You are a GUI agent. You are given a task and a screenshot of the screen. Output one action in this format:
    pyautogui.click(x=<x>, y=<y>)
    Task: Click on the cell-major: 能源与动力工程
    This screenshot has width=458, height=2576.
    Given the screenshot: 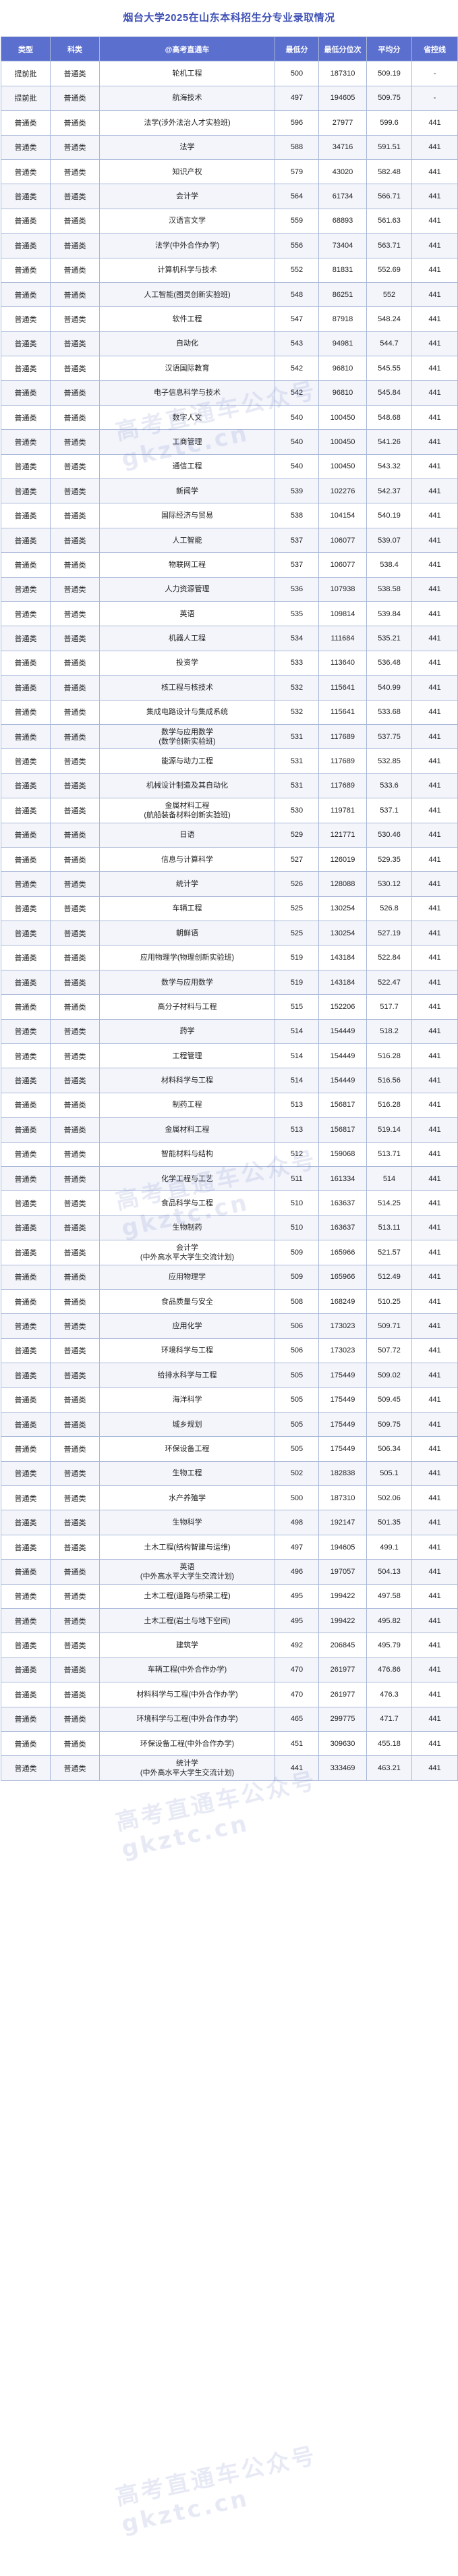 What is the action you would take?
    pyautogui.click(x=187, y=761)
    